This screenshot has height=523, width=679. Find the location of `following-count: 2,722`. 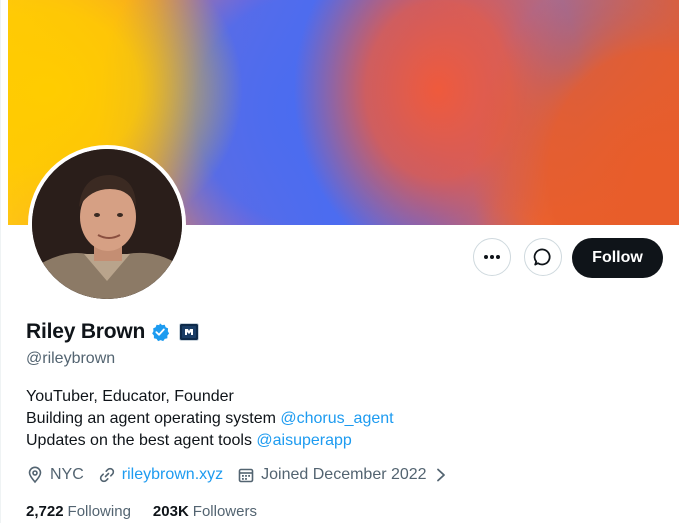

following-count: 2,722 is located at coordinates (45, 511).